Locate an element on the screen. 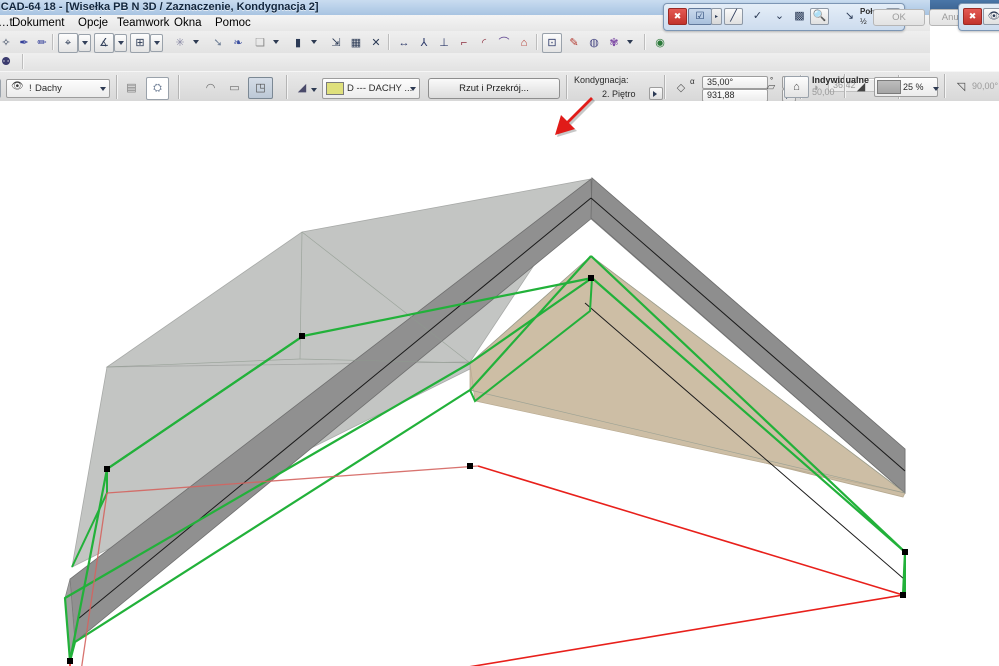 The height and width of the screenshot is (666, 999). checkbox-cursor-button: ☑ is located at coordinates (700, 16).